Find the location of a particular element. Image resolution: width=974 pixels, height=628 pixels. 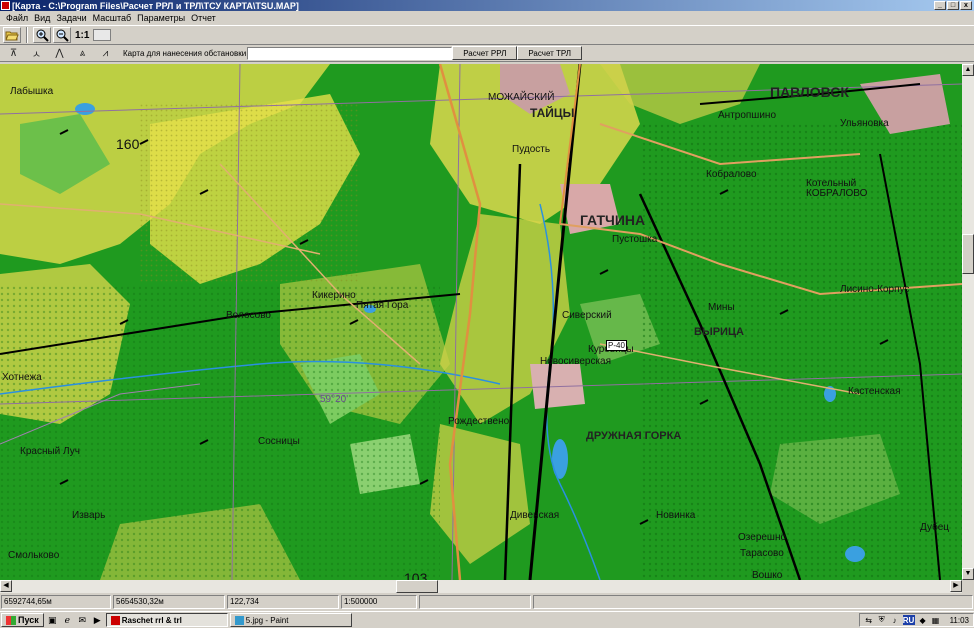

status-height-value: 122,734 is located at coordinates (283, 602).